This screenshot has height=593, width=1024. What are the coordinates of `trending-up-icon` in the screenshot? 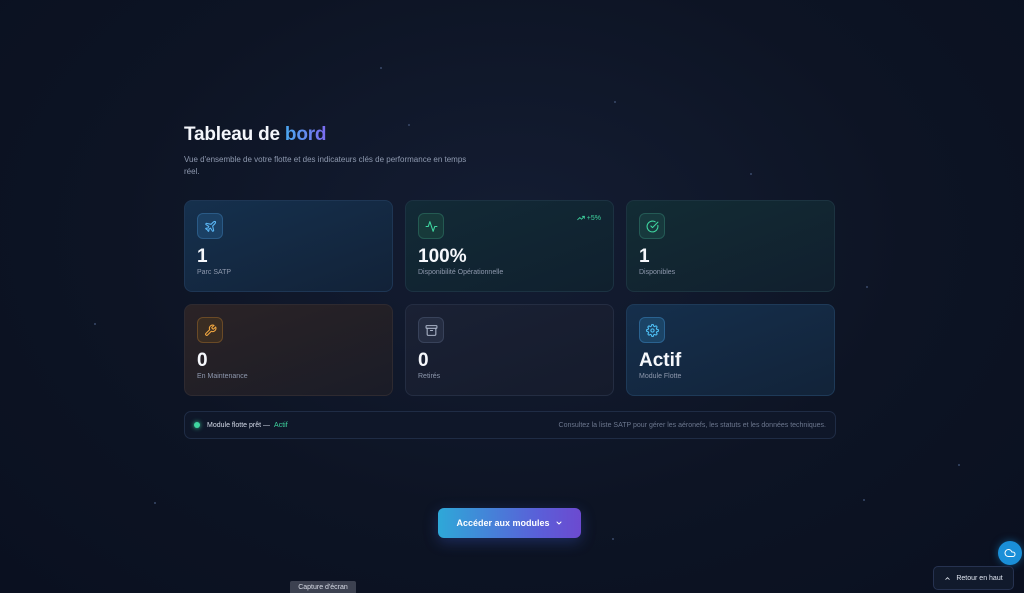 It's located at (581, 218).